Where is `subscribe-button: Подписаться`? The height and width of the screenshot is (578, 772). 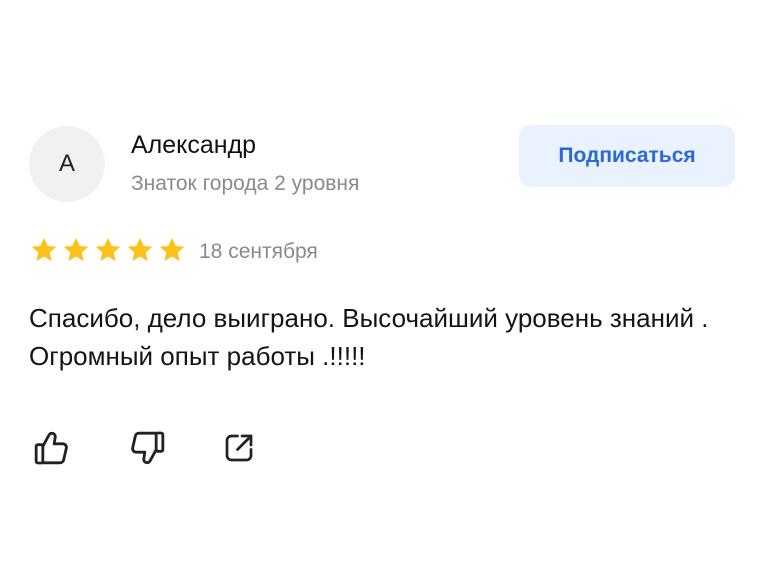
subscribe-button: Подписаться is located at coordinates (627, 156).